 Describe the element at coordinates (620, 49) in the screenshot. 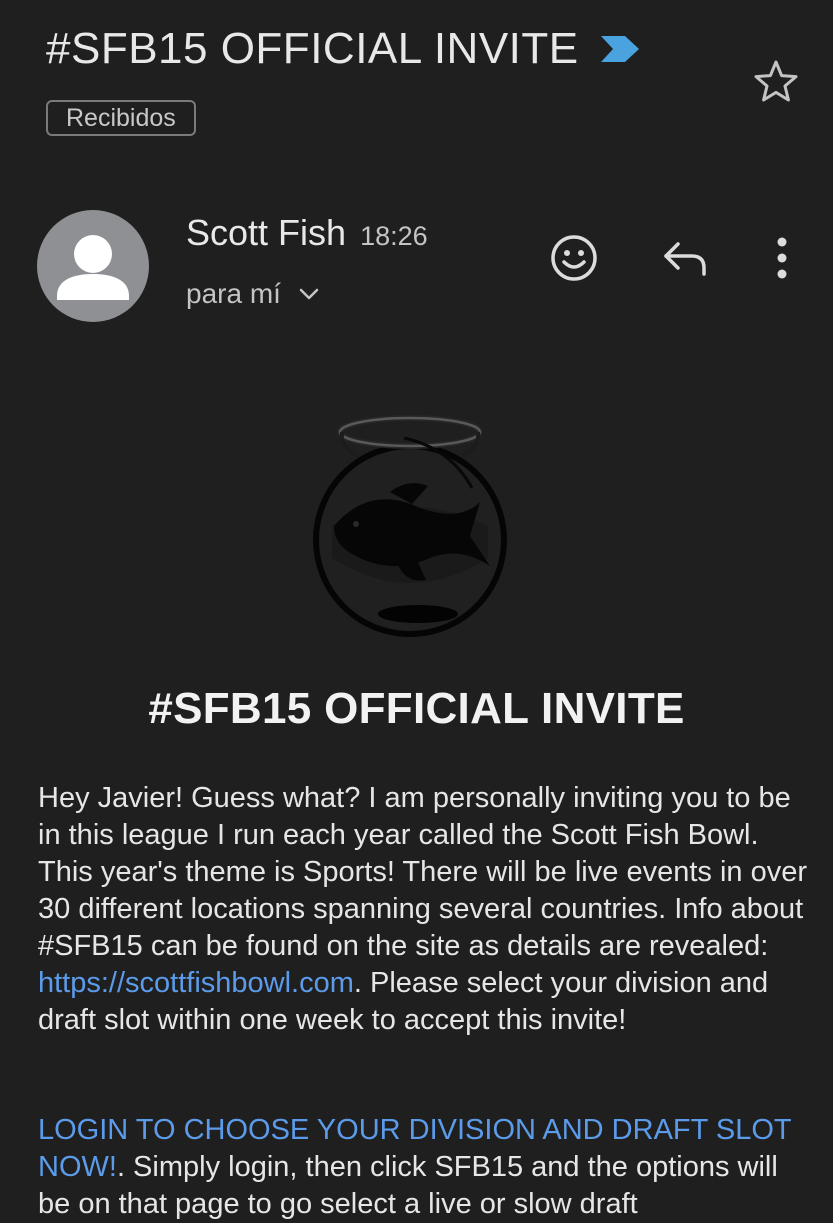

I see `importance-marker-icon` at that location.